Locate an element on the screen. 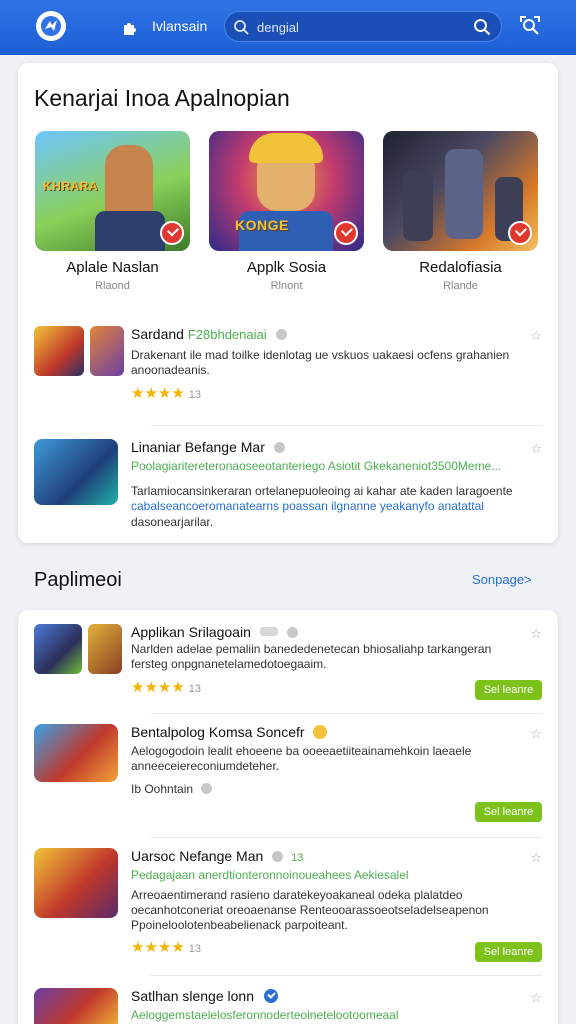 This screenshot has width=576, height=1024. item-title-number: 13 is located at coordinates (297, 858).